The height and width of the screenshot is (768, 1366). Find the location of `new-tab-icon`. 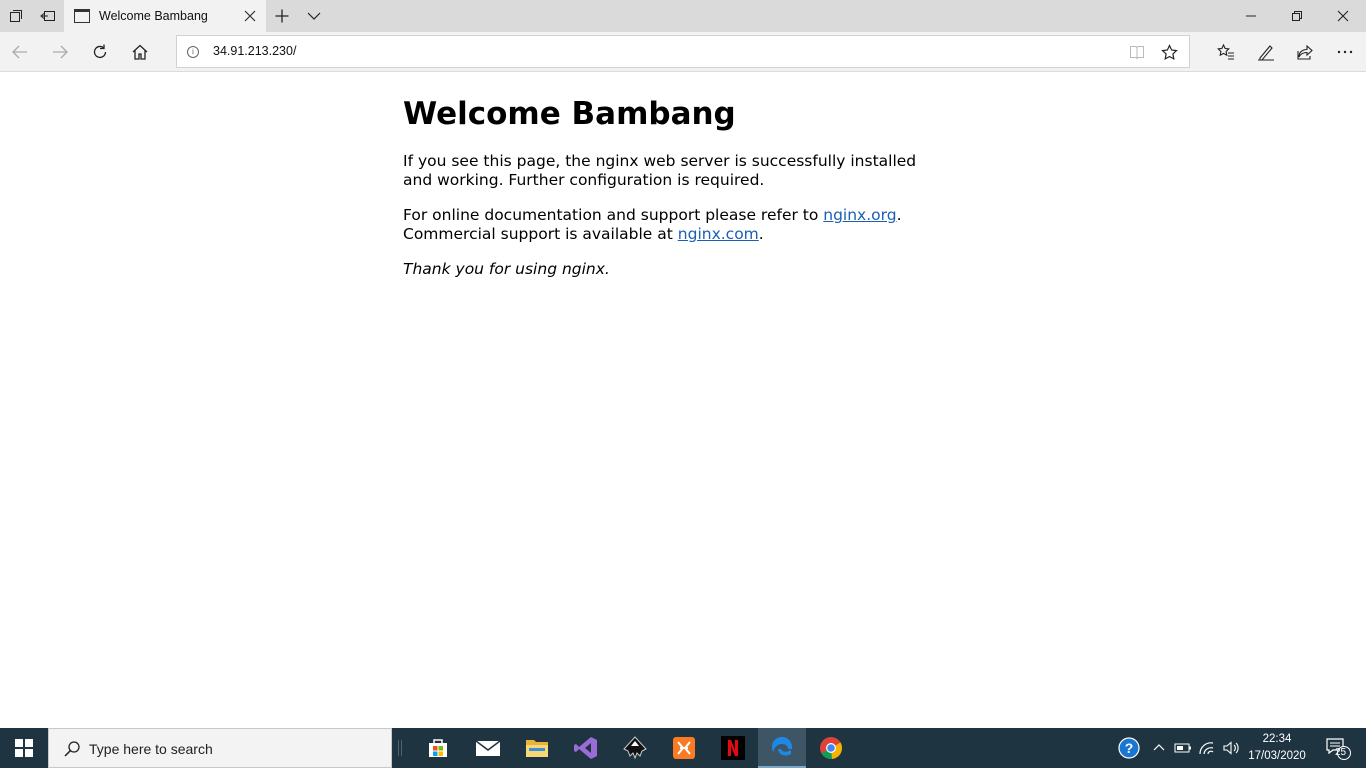

new-tab-icon is located at coordinates (282, 16).